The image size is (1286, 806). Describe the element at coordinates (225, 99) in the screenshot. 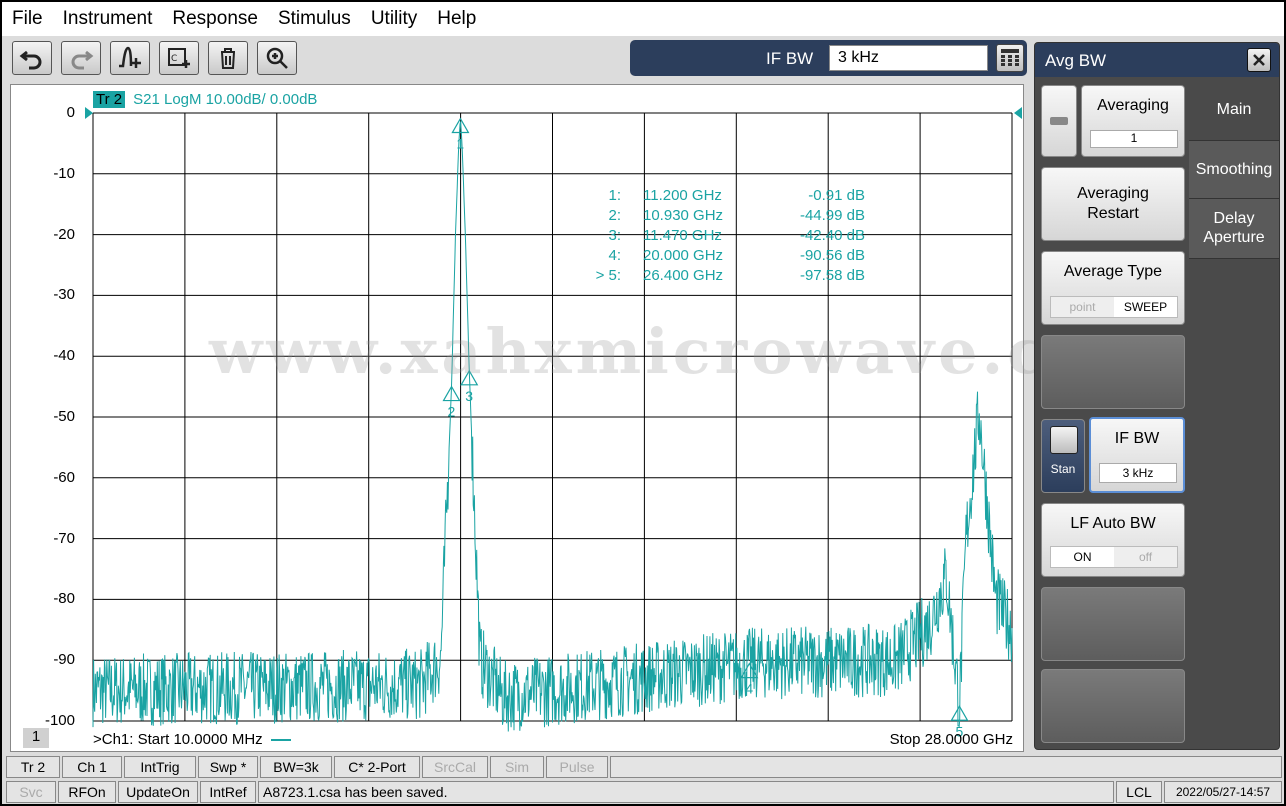

I see `trace-format-label: S21 LogM 10.00dB/ 0.00dB` at that location.